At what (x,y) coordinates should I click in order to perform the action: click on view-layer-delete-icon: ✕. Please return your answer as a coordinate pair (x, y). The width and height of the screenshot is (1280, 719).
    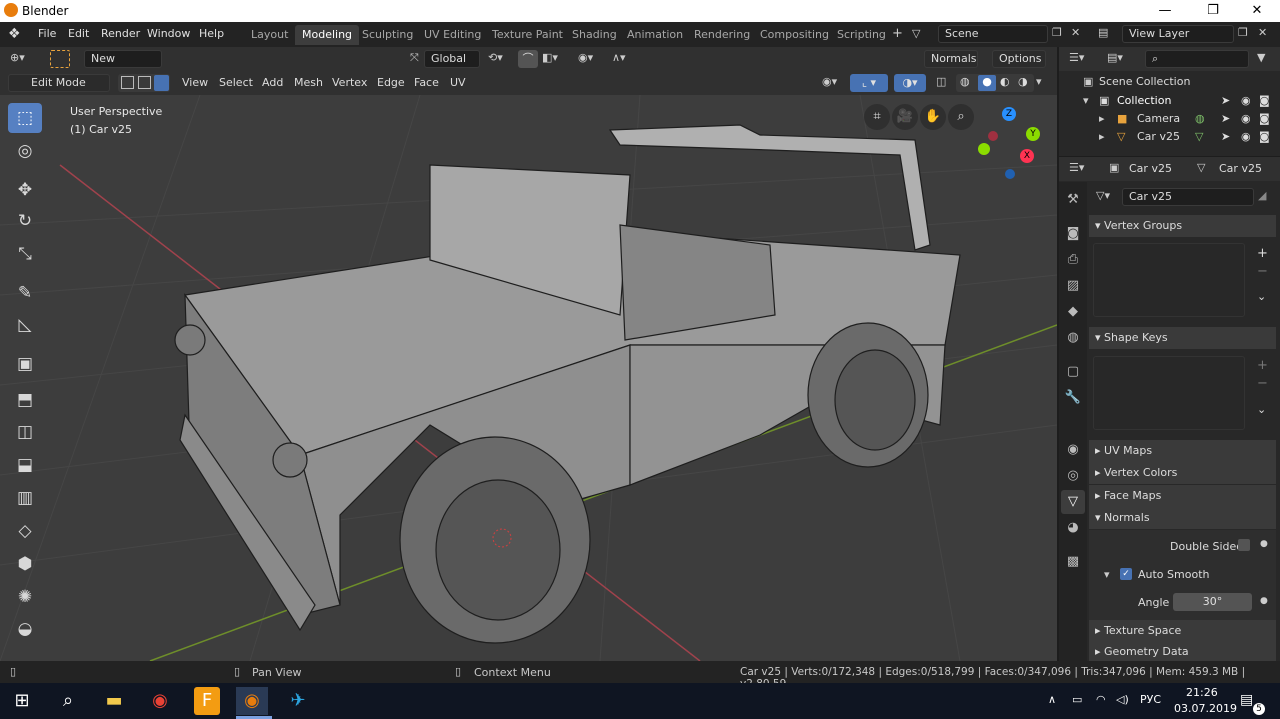
    Looking at the image, I should click on (1262, 32).